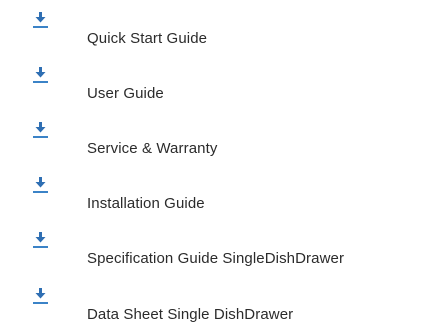 Image resolution: width=441 pixels, height=328 pixels. What do you see at coordinates (220, 142) in the screenshot?
I see `download-link-service-warranty: Service & Warranty` at bounding box center [220, 142].